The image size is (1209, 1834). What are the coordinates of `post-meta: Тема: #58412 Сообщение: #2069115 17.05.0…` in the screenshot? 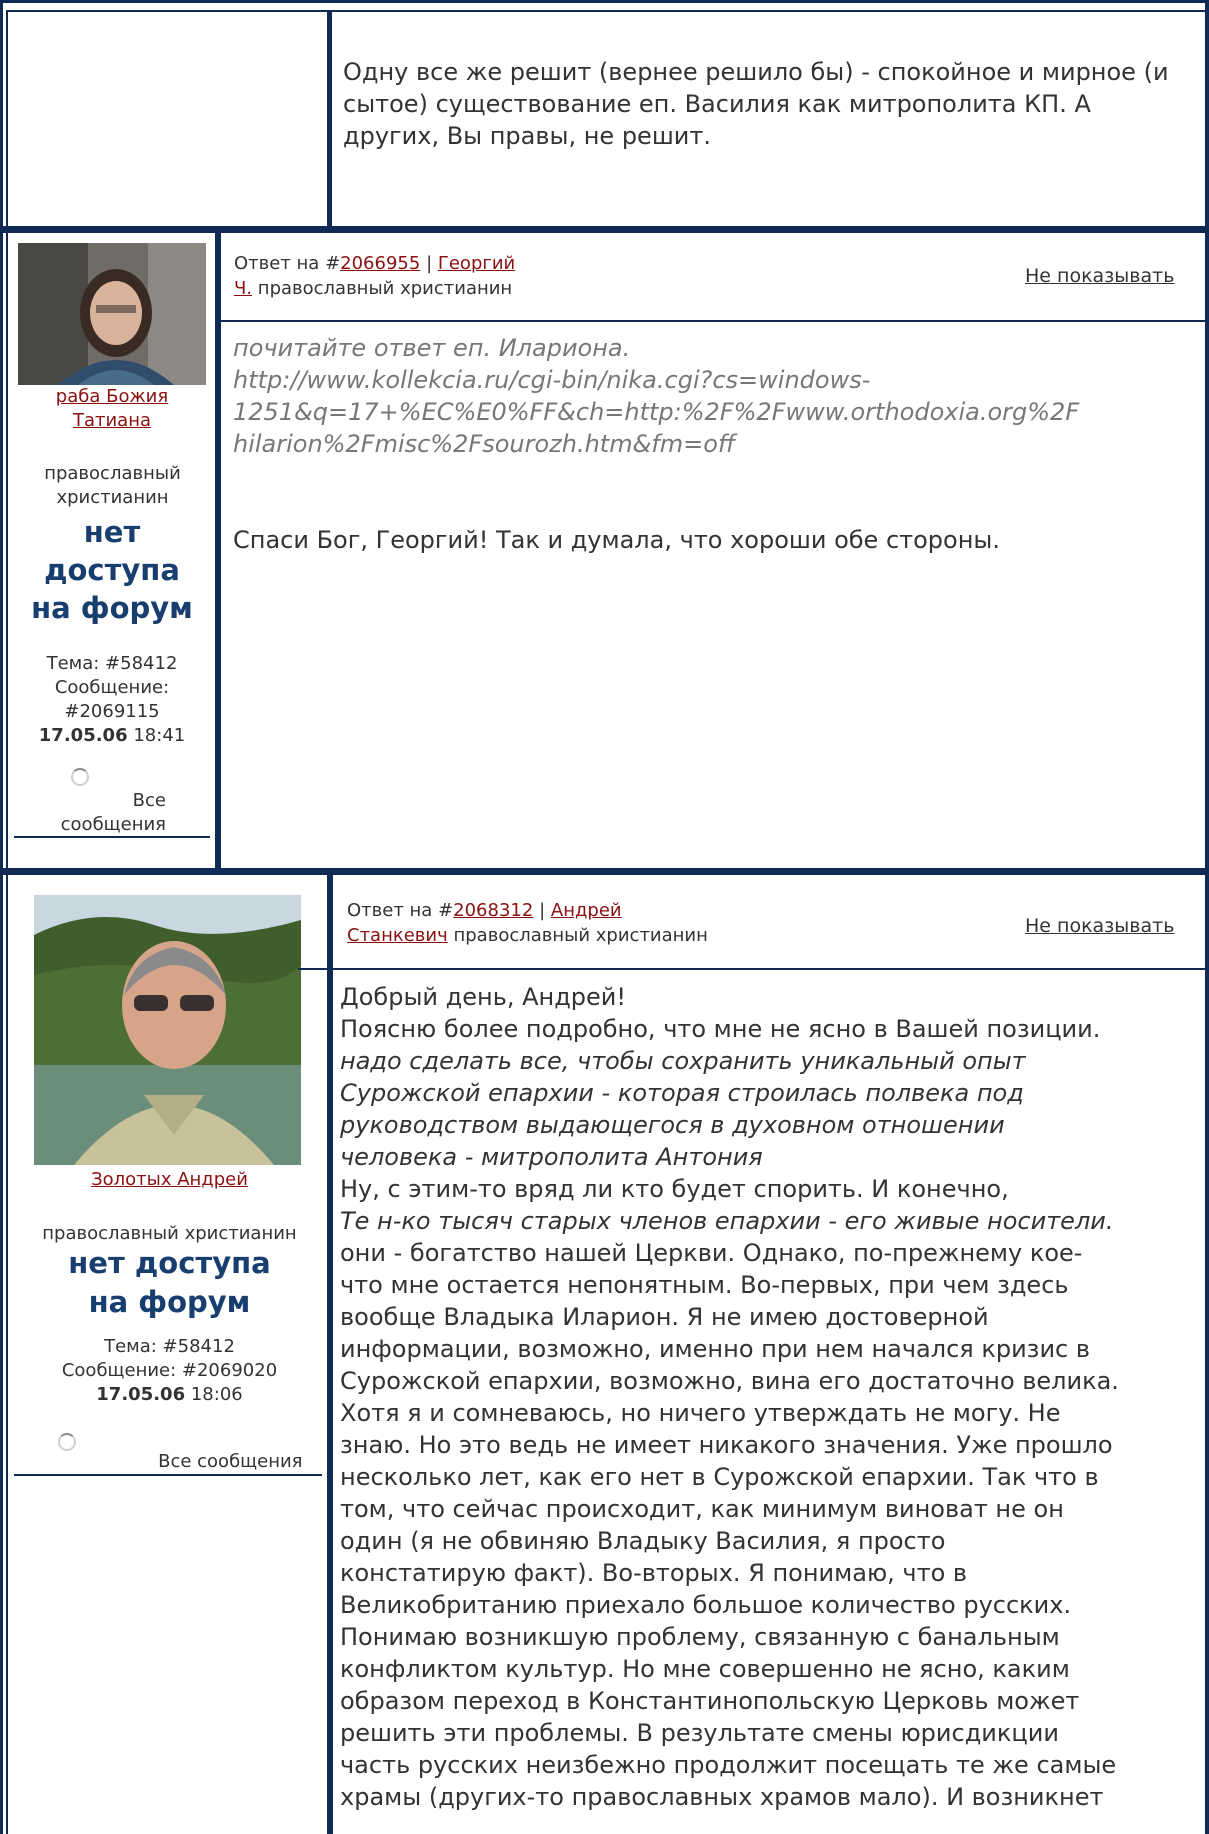 It's located at (112, 700).